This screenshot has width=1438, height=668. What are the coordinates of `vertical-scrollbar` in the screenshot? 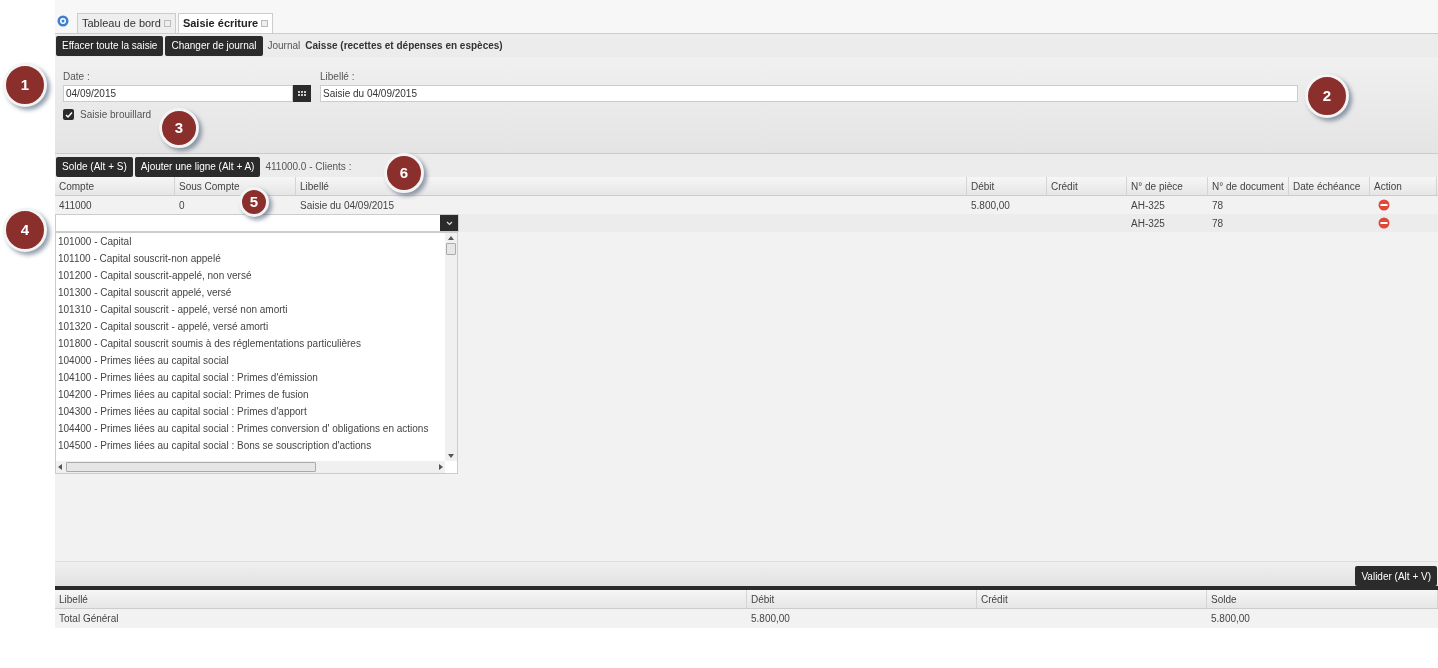 It's located at (451, 347).